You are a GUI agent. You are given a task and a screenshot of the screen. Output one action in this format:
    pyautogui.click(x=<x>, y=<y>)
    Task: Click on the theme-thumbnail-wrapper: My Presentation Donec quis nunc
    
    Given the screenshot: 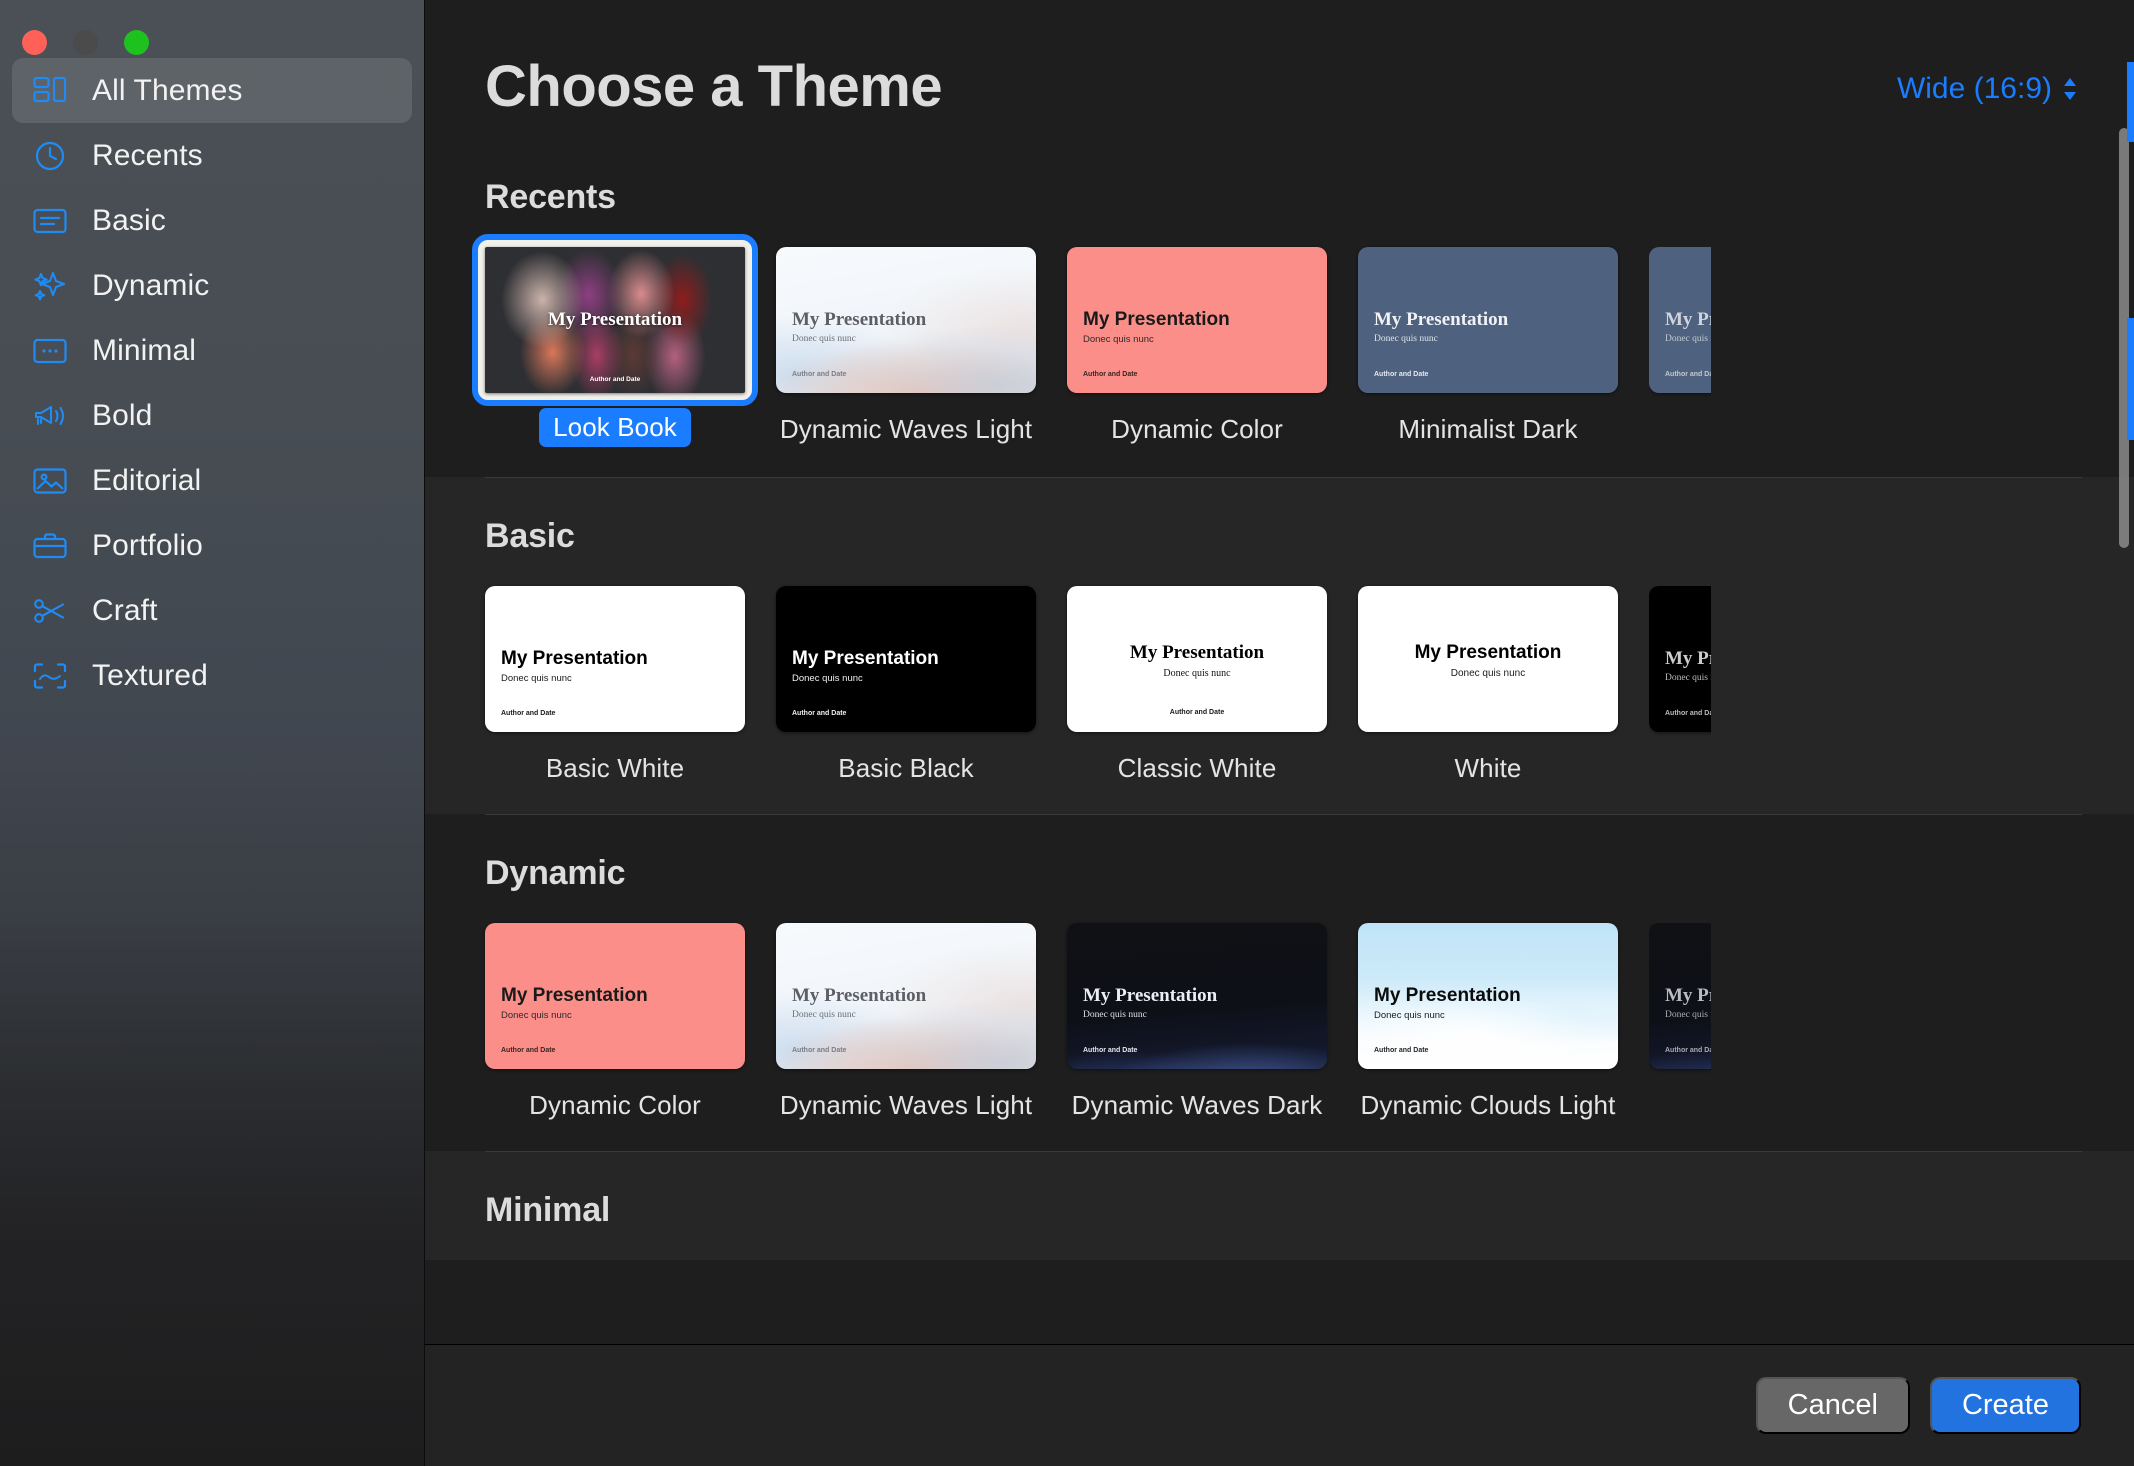 What is the action you would take?
    pyautogui.click(x=1488, y=659)
    